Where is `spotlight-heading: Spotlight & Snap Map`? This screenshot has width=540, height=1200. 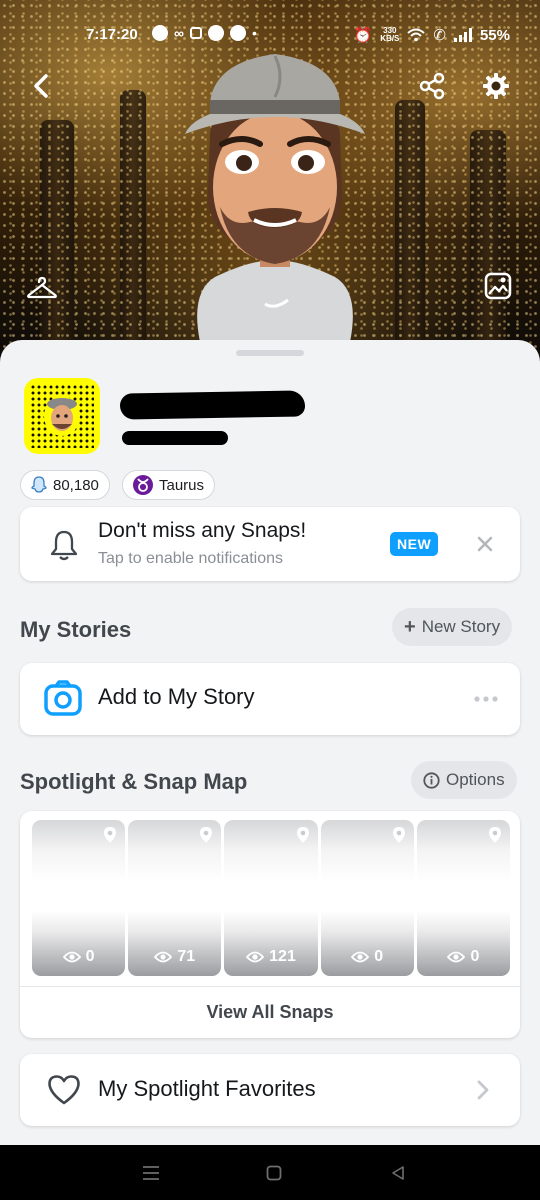 spotlight-heading: Spotlight & Snap Map is located at coordinates (134, 781).